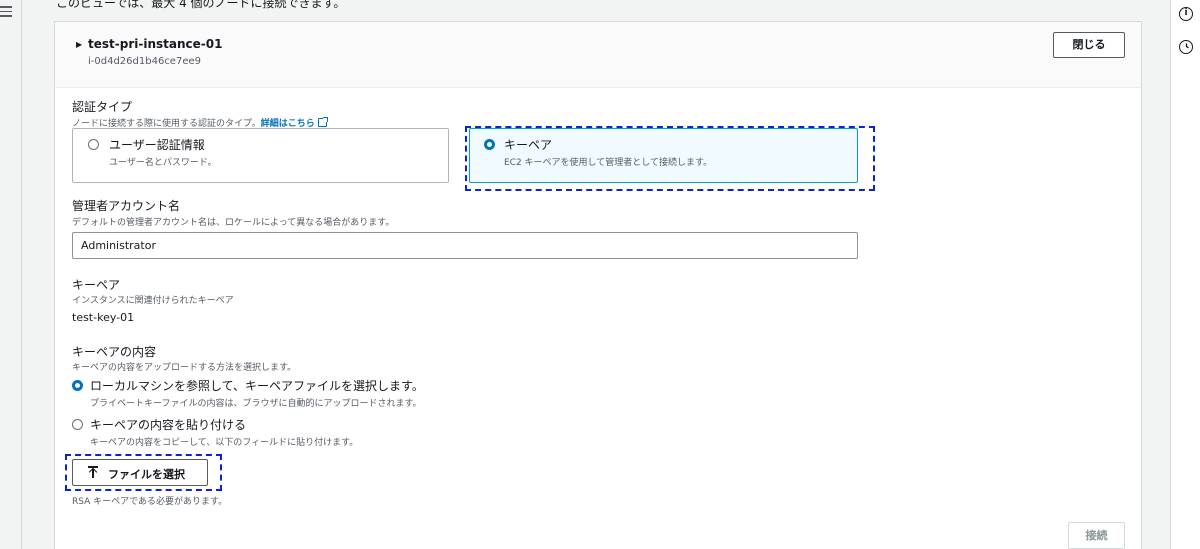 This screenshot has height=549, width=1200. What do you see at coordinates (79, 44) in the screenshot?
I see `expand-caret-icon: ▶` at bounding box center [79, 44].